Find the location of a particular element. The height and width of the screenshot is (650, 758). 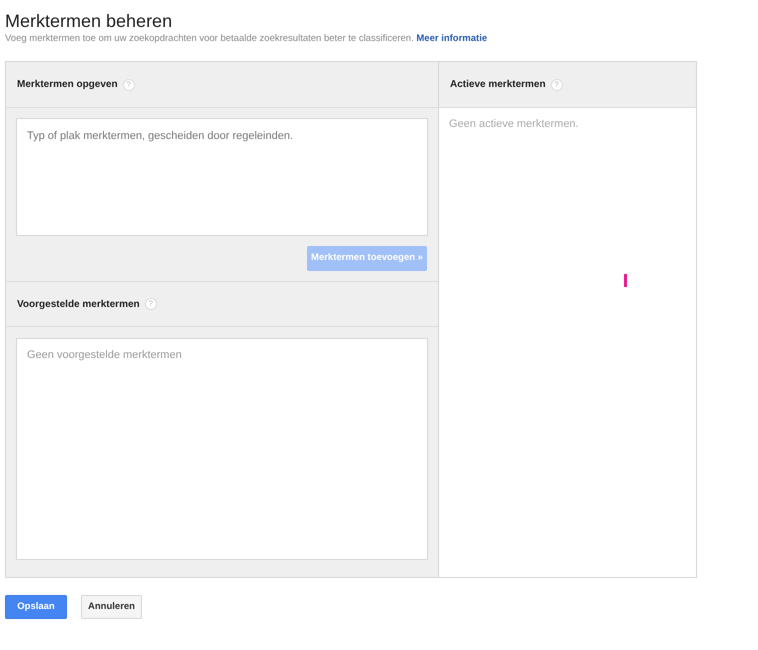

empty-message: Geen voorgestelde merktermen is located at coordinates (104, 355).